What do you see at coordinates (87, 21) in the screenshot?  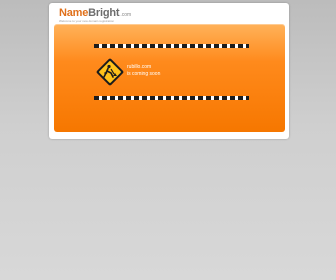 I see `logo-tagline: Welcome to your new domain registration` at bounding box center [87, 21].